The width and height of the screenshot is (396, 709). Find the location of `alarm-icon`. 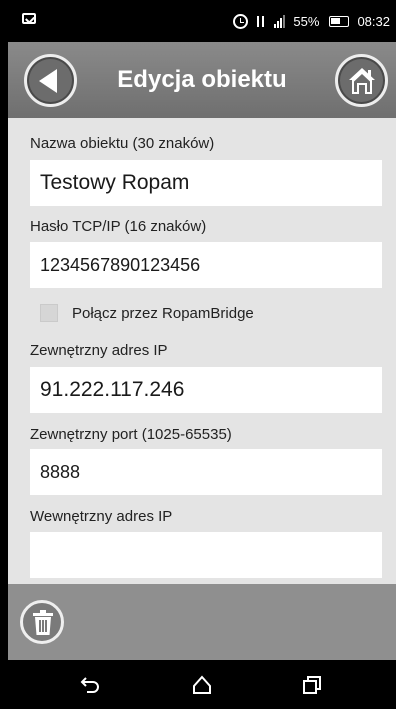

alarm-icon is located at coordinates (241, 21).